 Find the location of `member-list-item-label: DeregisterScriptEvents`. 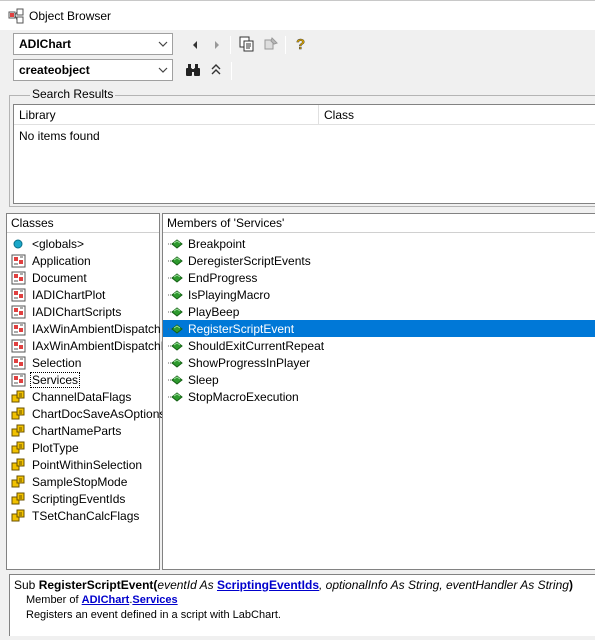

member-list-item-label: DeregisterScriptEvents is located at coordinates (249, 260).